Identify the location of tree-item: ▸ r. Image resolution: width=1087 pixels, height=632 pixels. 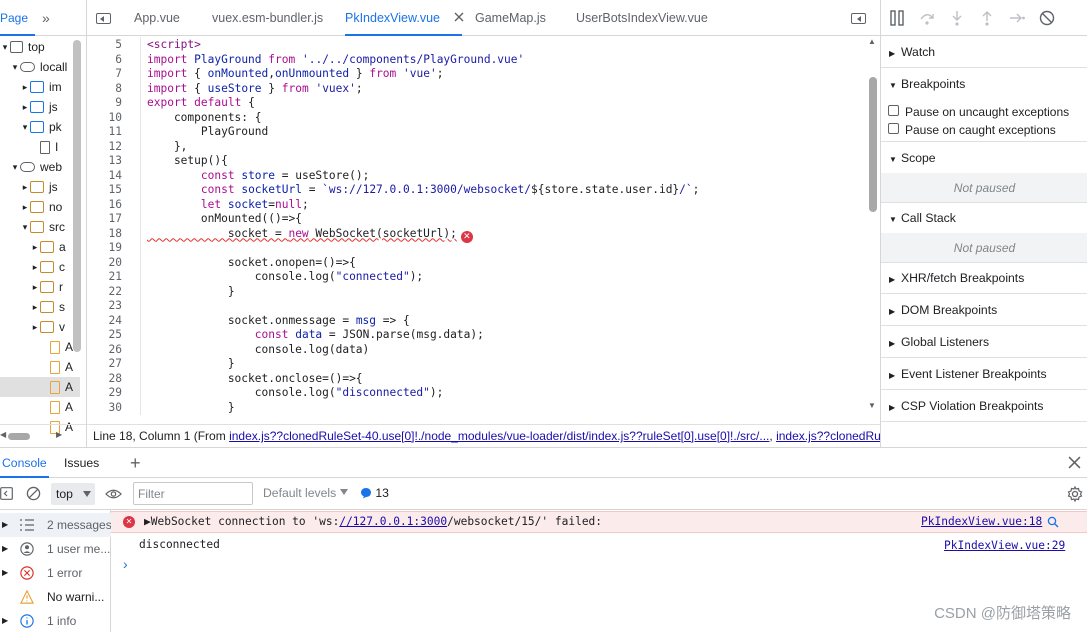
(40, 287).